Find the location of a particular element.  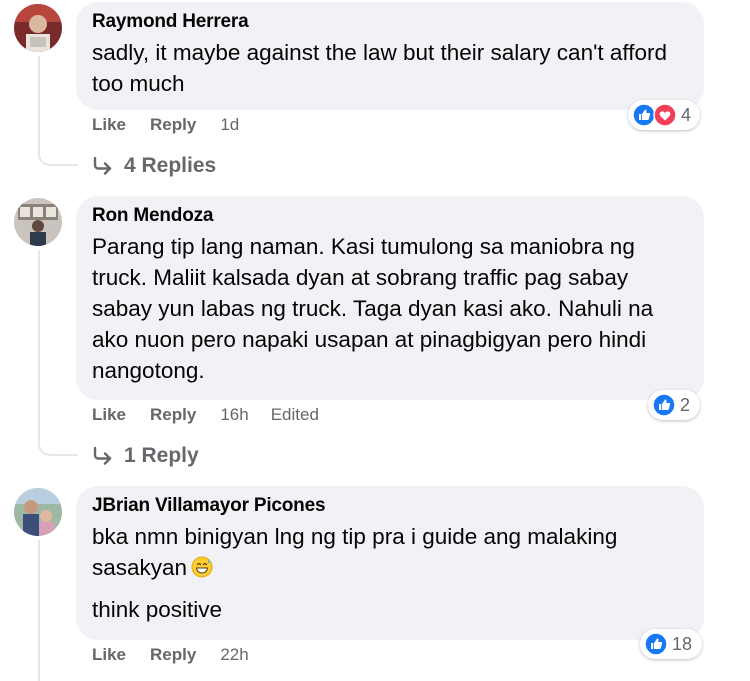

comment-actions: Like Reply 16h Edited is located at coordinates (216, 415).